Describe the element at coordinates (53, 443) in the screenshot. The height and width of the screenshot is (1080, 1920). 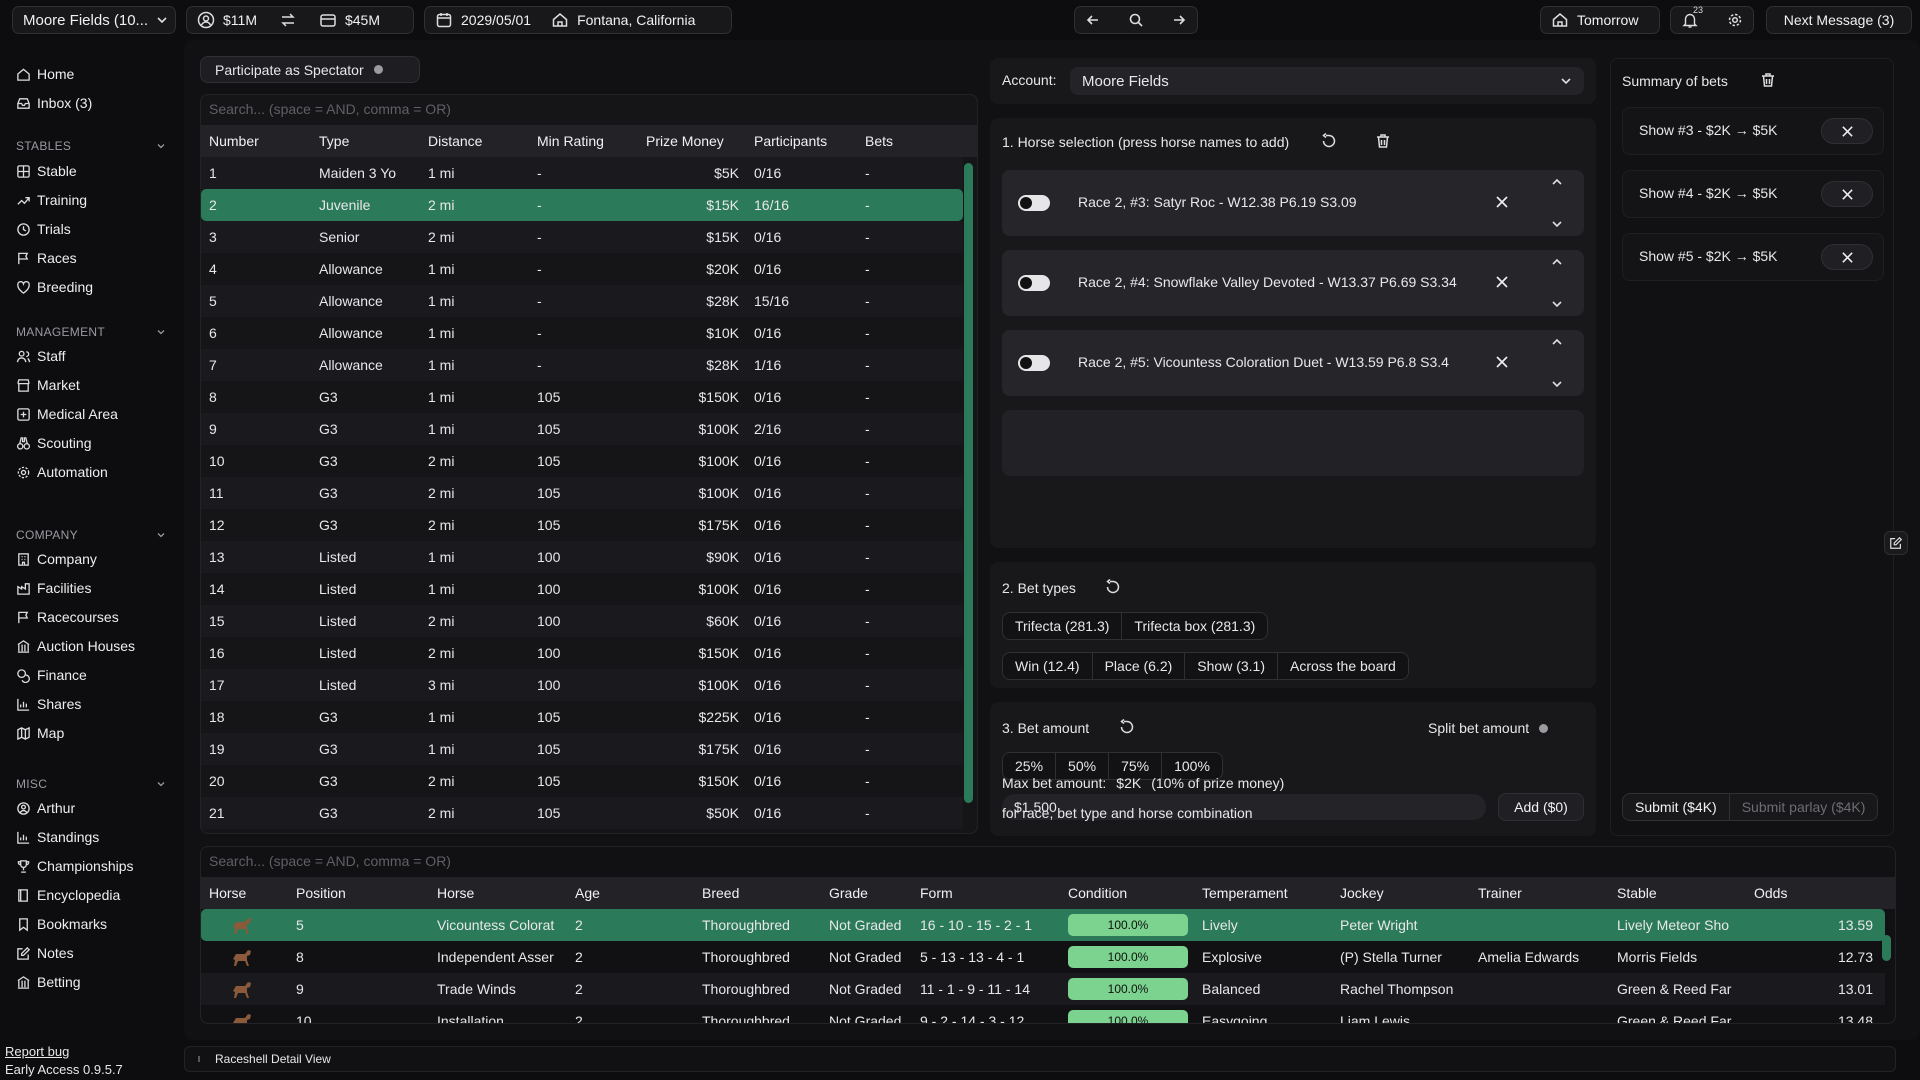
I see `sidebar-item-scouting: Scouting` at that location.